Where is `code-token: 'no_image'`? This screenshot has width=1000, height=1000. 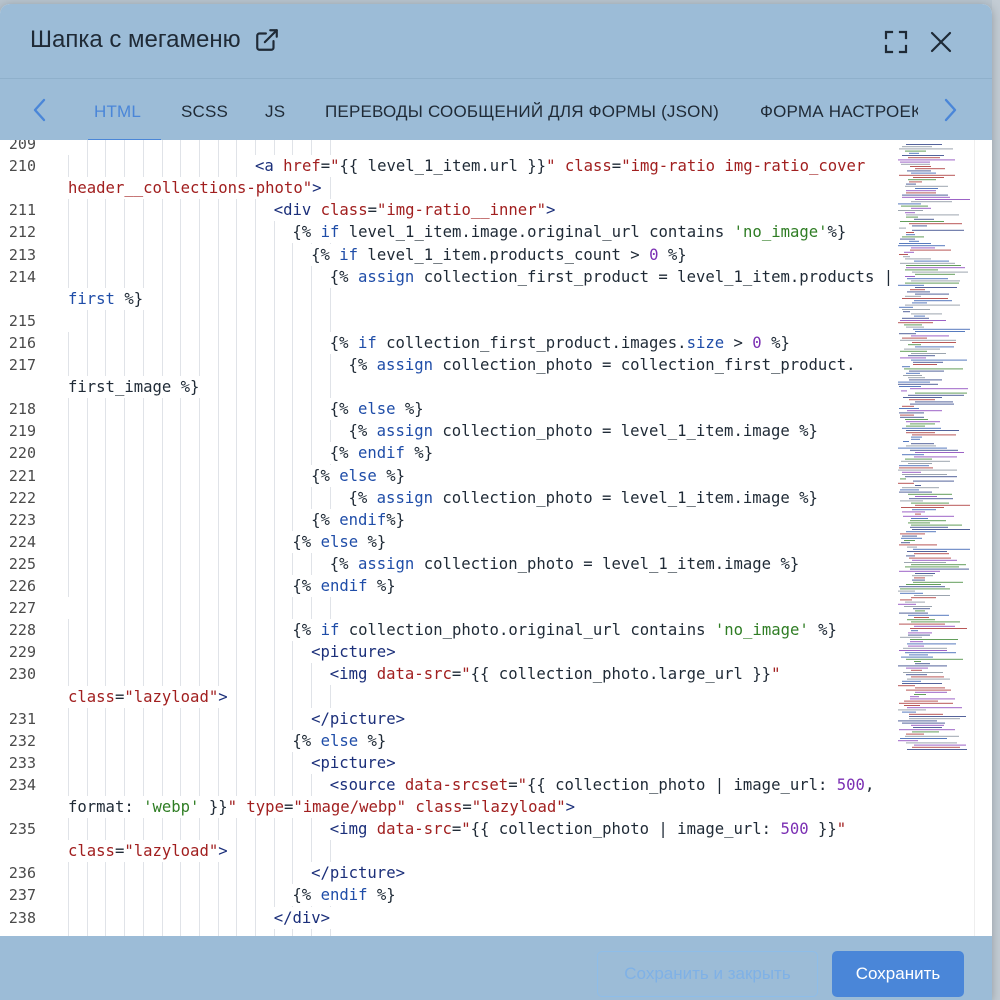 code-token: 'no_image' is located at coordinates (761, 630).